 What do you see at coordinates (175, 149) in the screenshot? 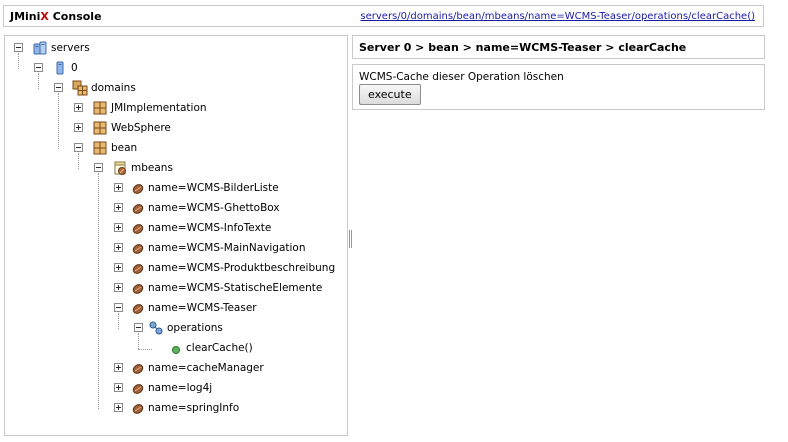
I see `tree-node-domain: bean` at bounding box center [175, 149].